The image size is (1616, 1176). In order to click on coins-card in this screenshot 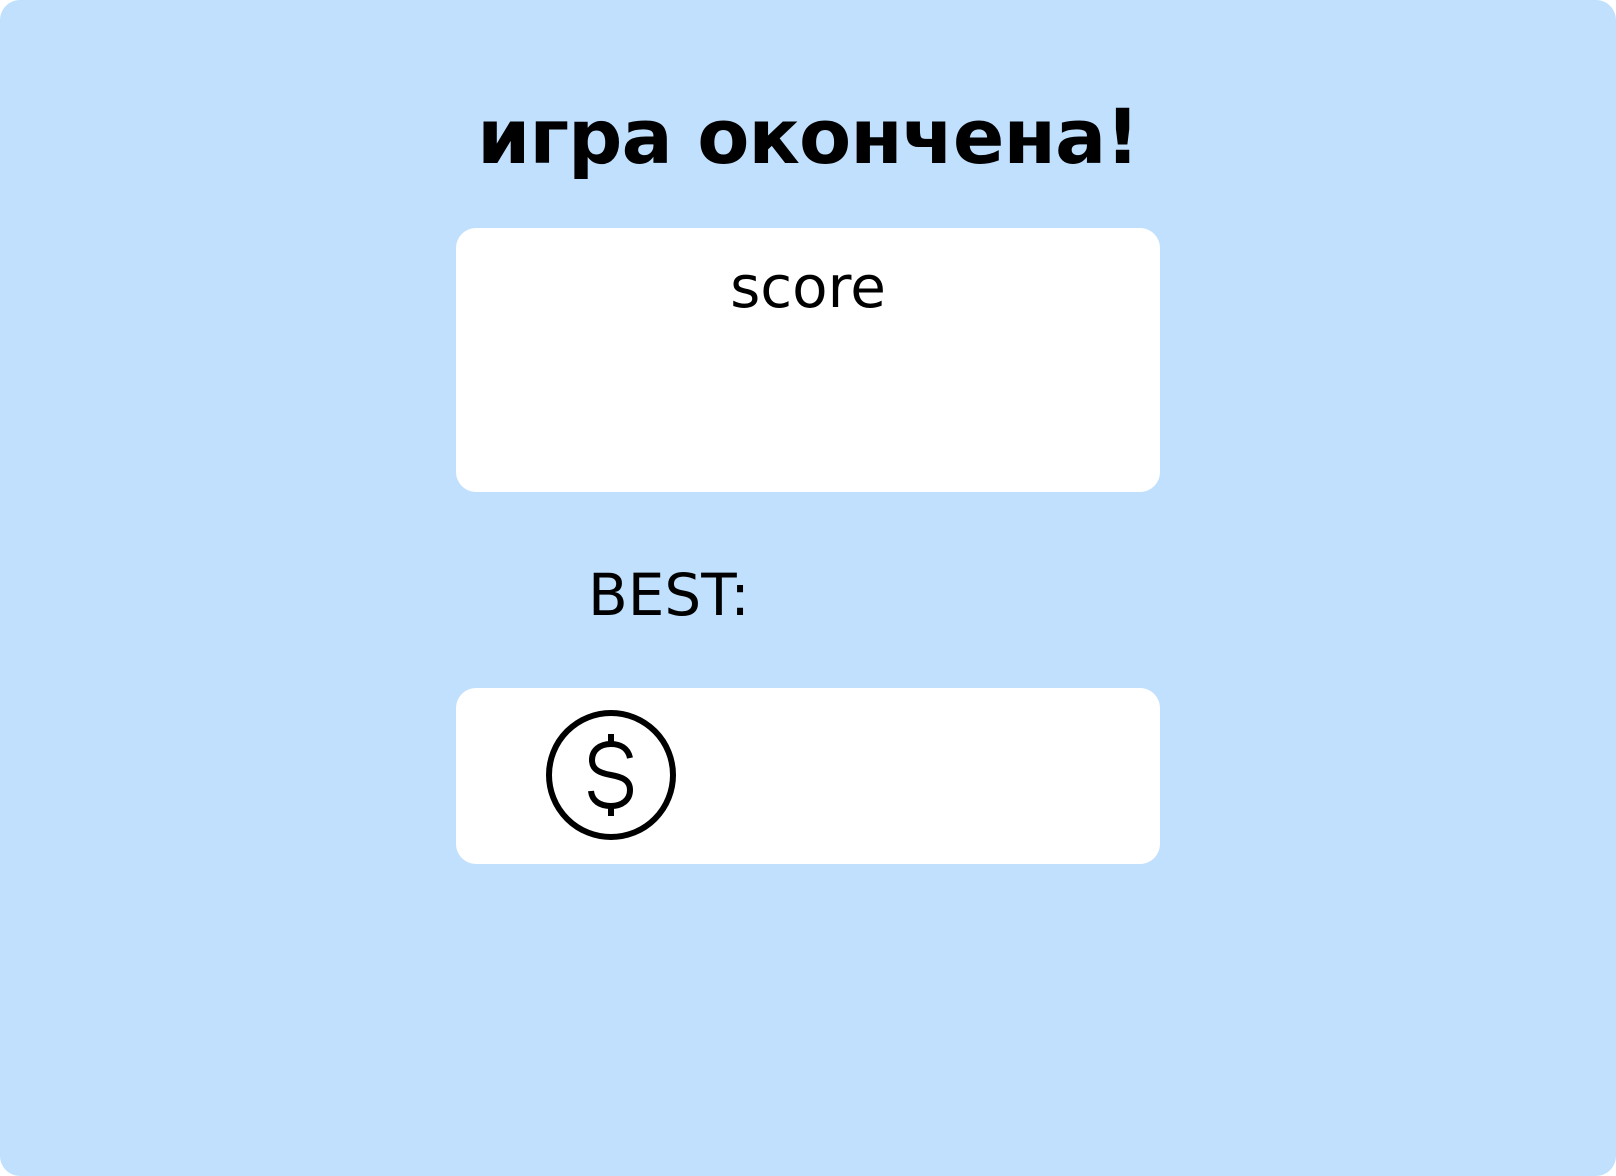, I will do `click(808, 776)`.